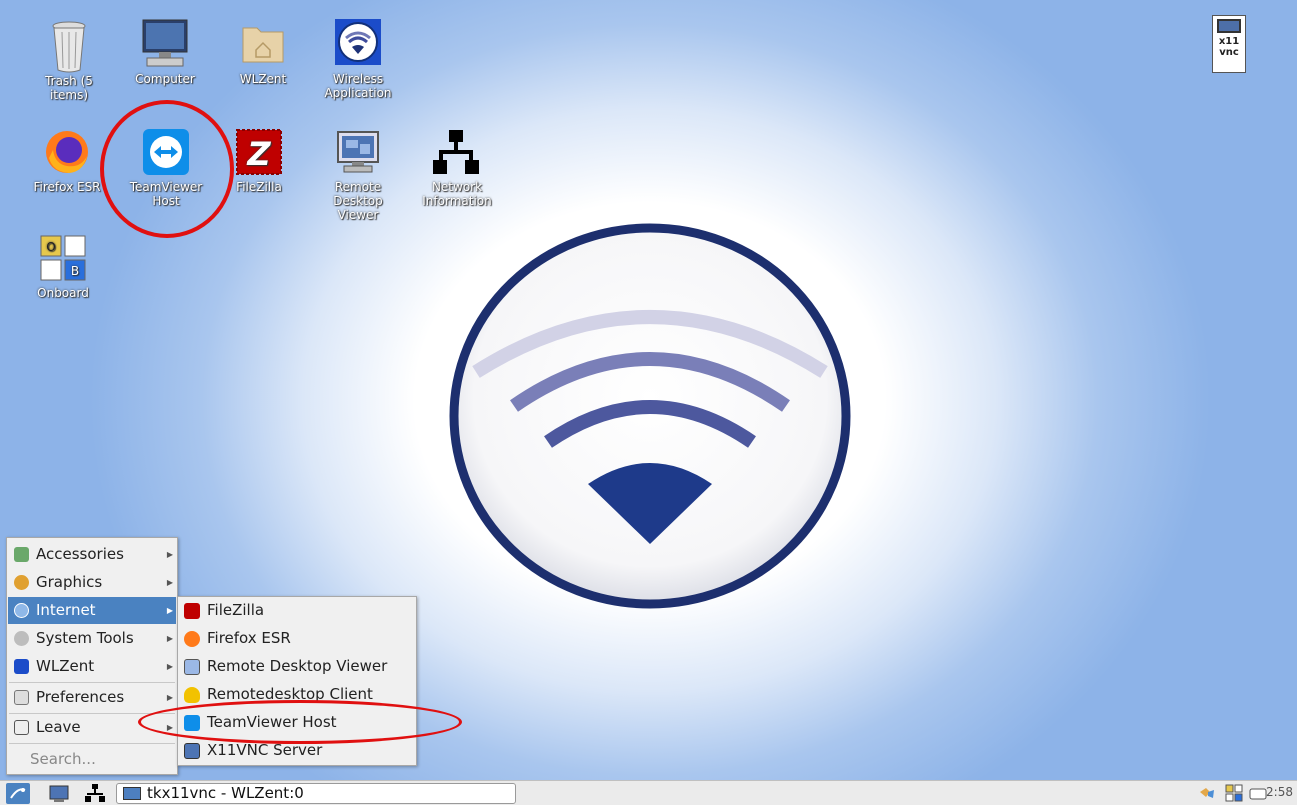  I want to click on tray-drive, so click(1258, 793).